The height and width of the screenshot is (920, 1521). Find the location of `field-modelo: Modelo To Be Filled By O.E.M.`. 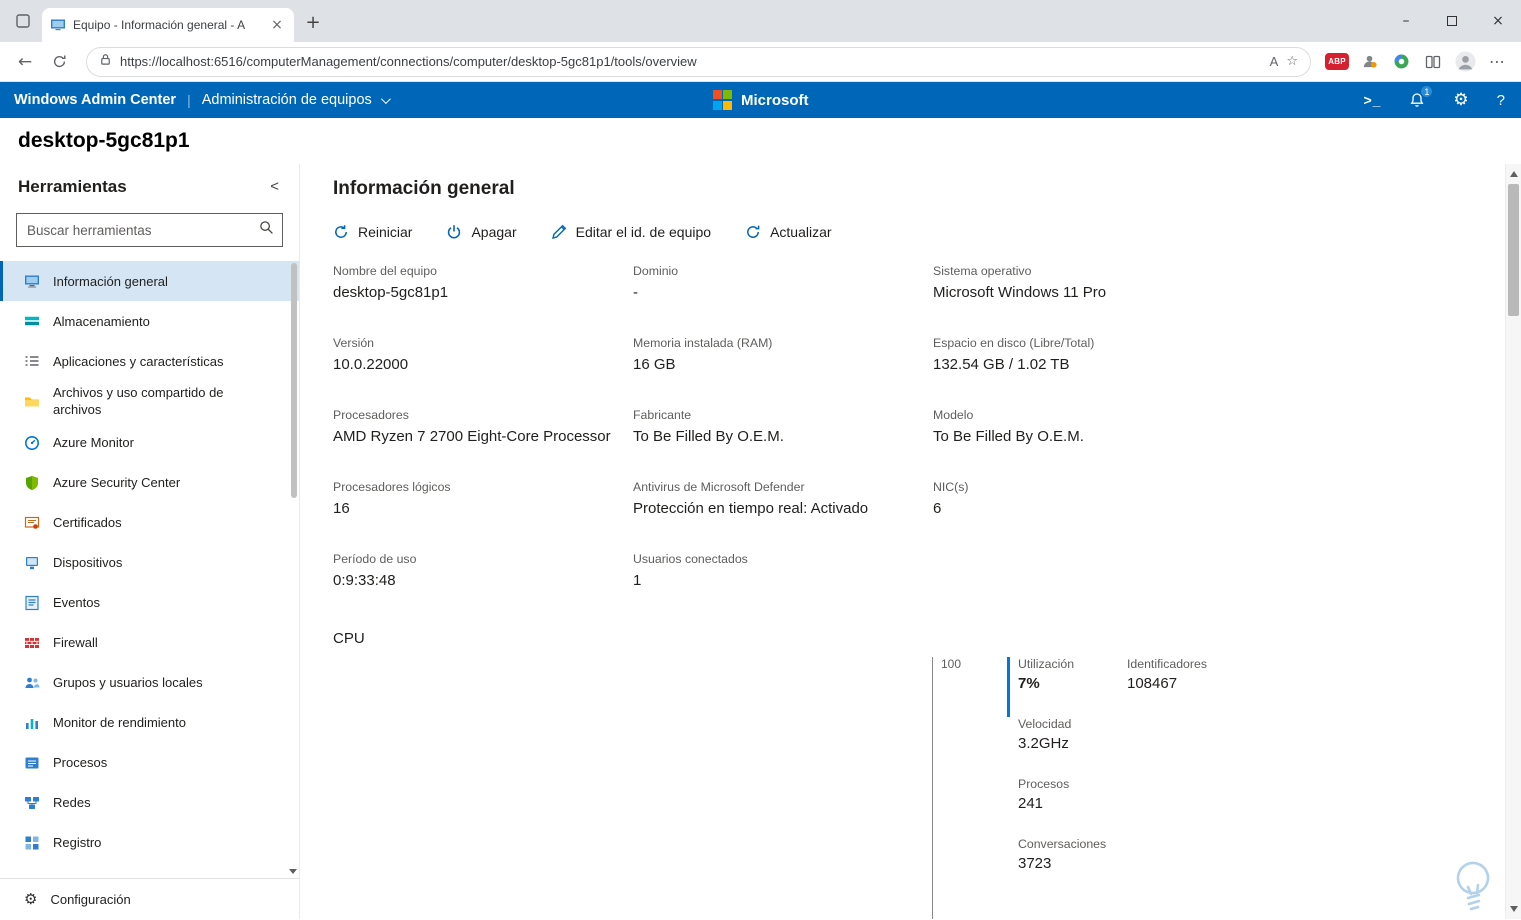

field-modelo: Modelo To Be Filled By O.E.M. is located at coordinates (1083, 444).